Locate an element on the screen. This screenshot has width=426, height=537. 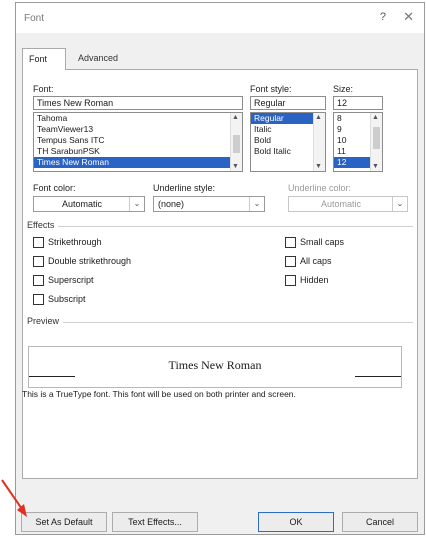
size-list: 8 9 10 11 12 ▲ ▼ is located at coordinates (358, 142).